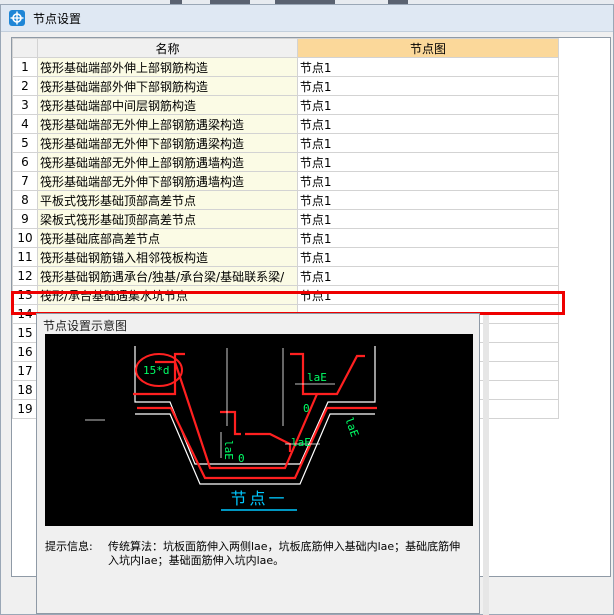  I want to click on rebar-top-right, so click(327, 374).